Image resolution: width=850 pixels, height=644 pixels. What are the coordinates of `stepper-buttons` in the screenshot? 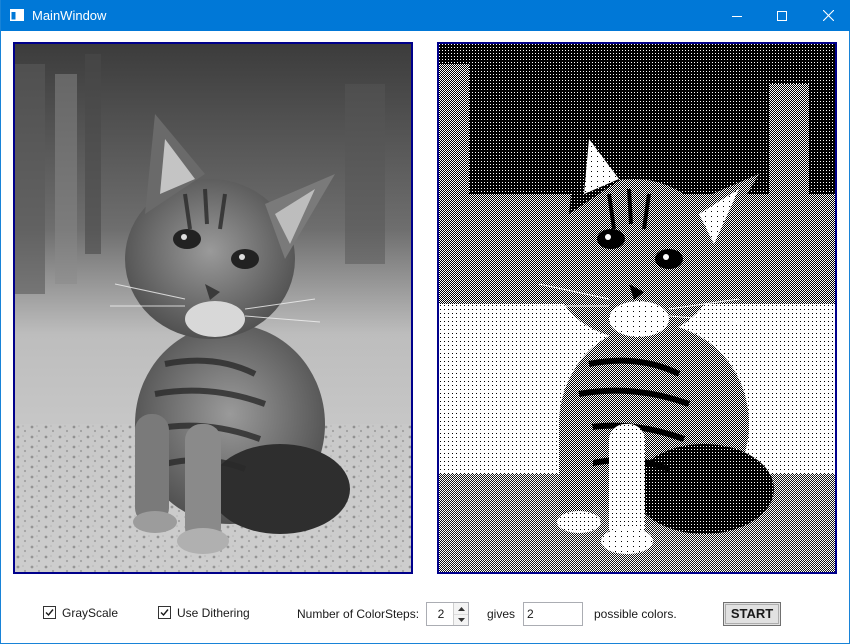 It's located at (460, 614).